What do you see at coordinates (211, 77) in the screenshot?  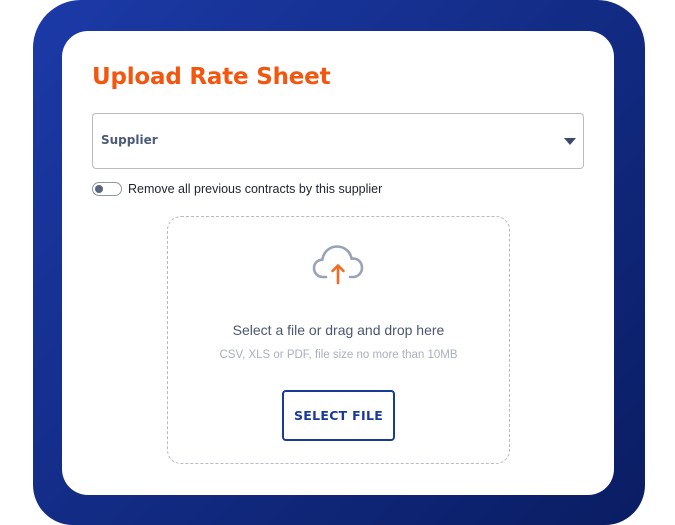 I see `page-title: Upload Rate Sheet` at bounding box center [211, 77].